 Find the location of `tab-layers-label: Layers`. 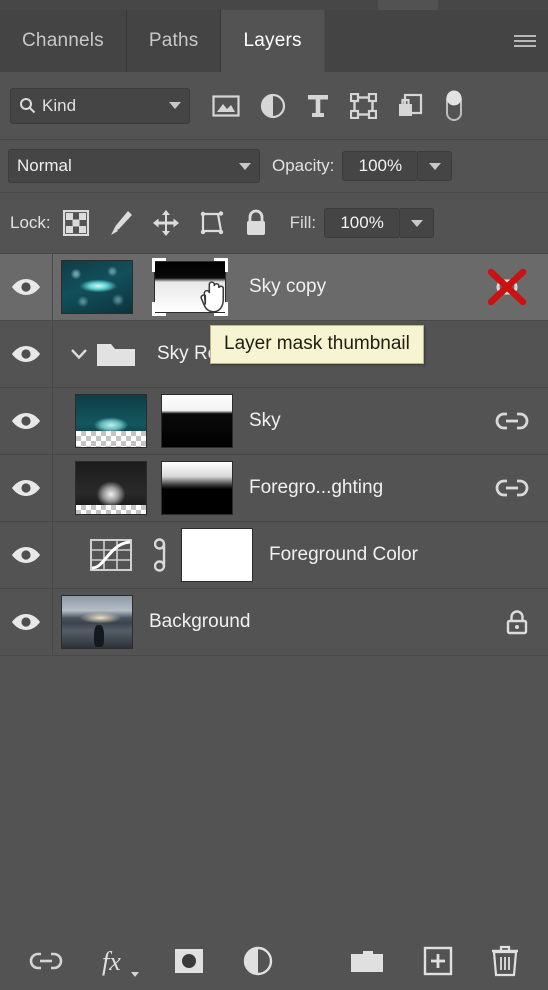

tab-layers-label: Layers is located at coordinates (272, 40).